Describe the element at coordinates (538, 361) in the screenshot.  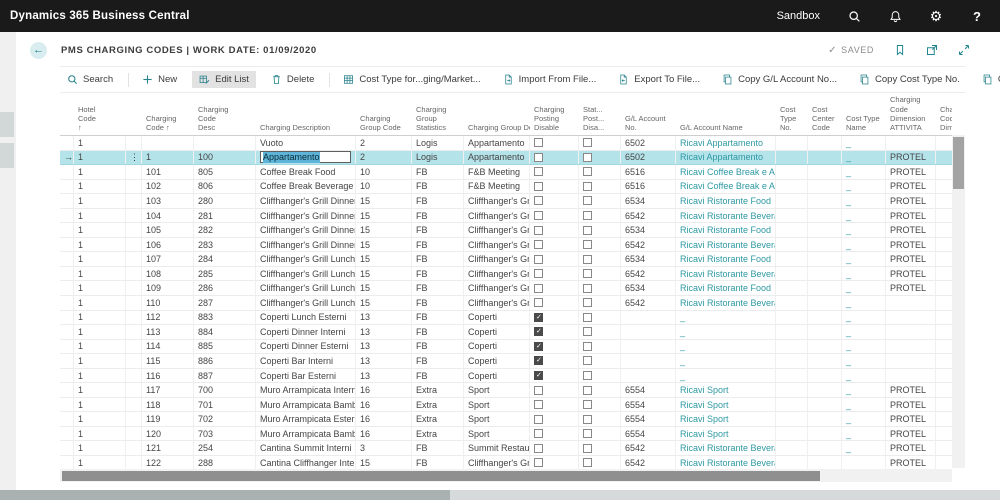
I see `checkbox-checked` at that location.